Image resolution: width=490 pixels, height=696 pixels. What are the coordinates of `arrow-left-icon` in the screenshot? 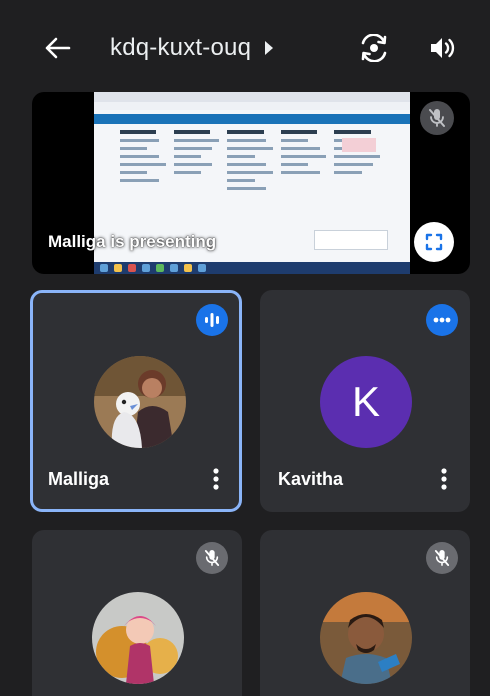 It's located at (58, 48).